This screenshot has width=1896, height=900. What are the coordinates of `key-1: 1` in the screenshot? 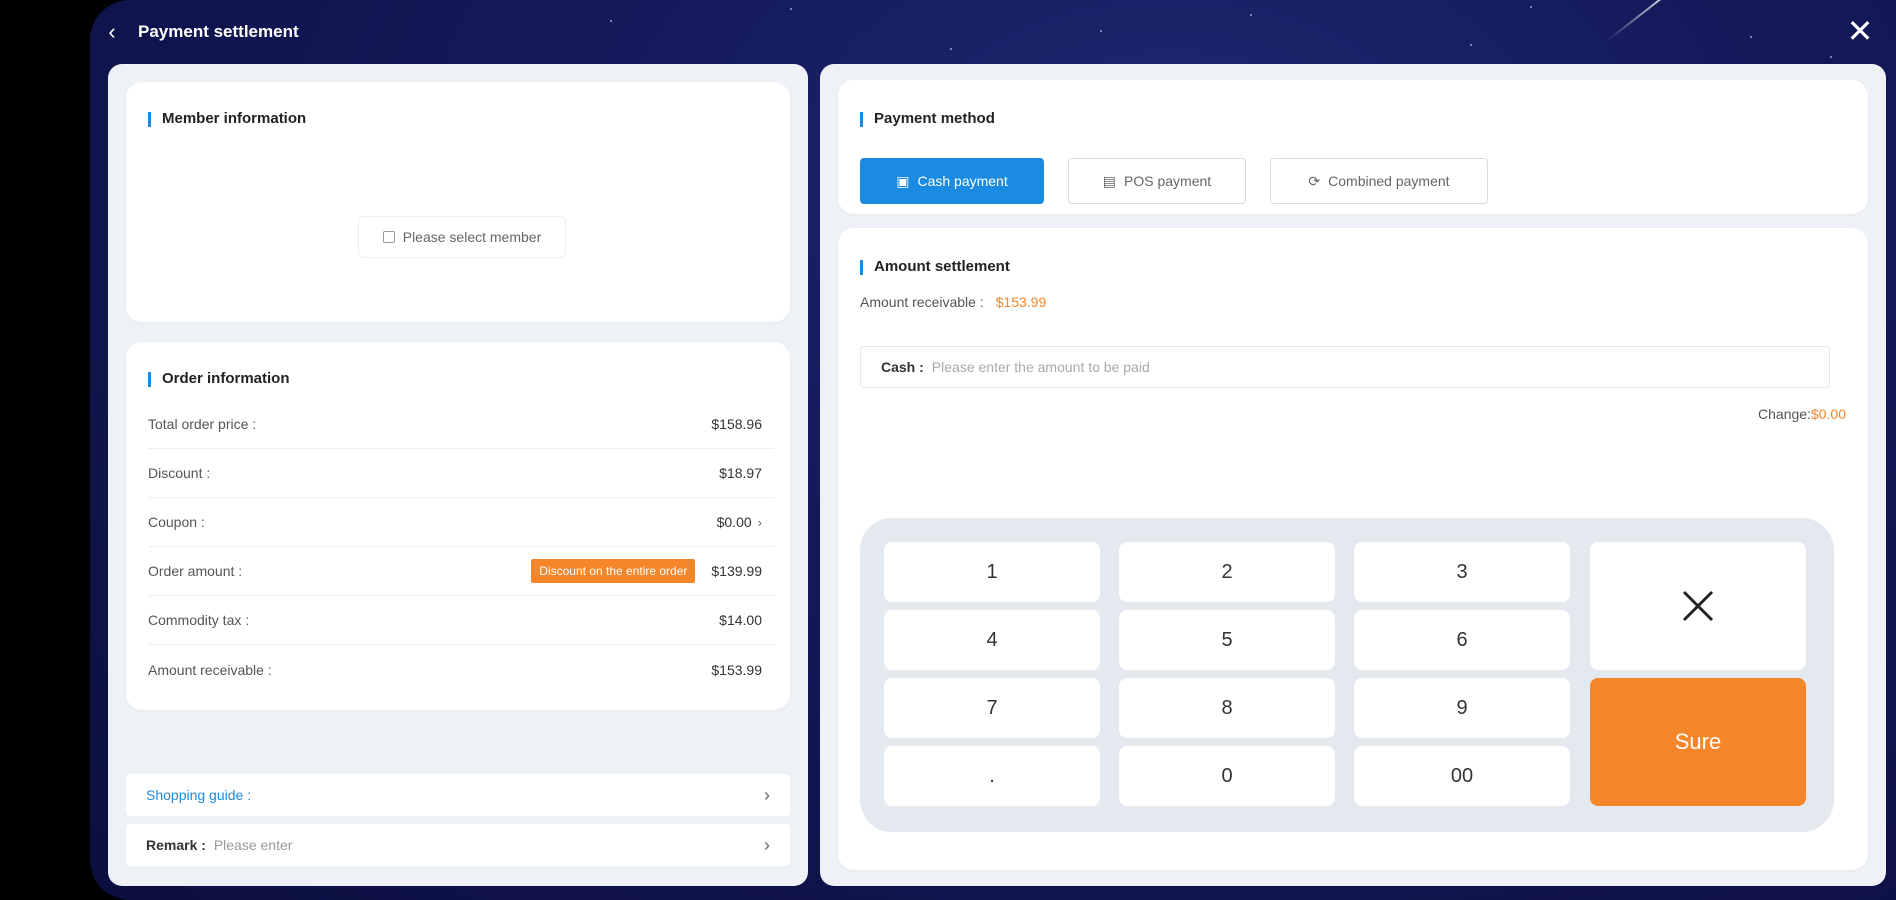 It's located at (992, 572).